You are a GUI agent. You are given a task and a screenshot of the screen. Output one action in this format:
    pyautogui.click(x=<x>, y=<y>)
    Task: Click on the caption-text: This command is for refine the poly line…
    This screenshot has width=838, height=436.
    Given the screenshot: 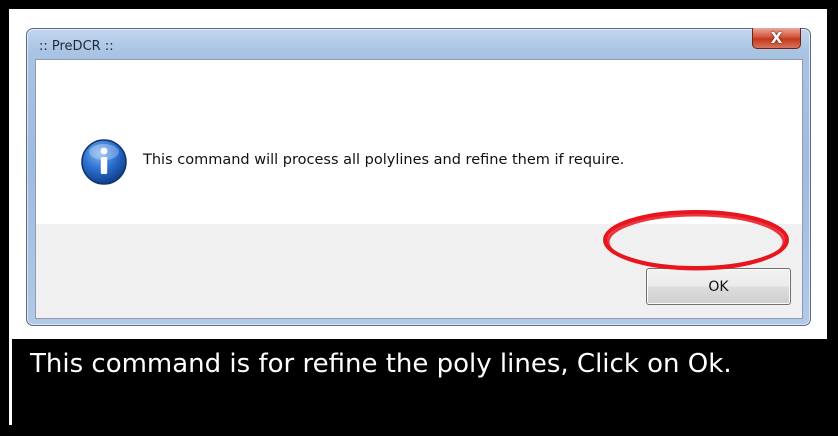 What is the action you would take?
    pyautogui.click(x=381, y=364)
    